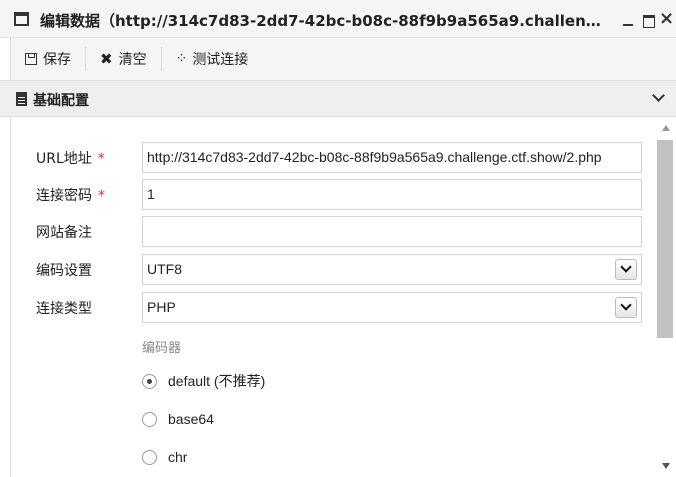  I want to click on type-row: 连接类型 PHP, so click(334, 308).